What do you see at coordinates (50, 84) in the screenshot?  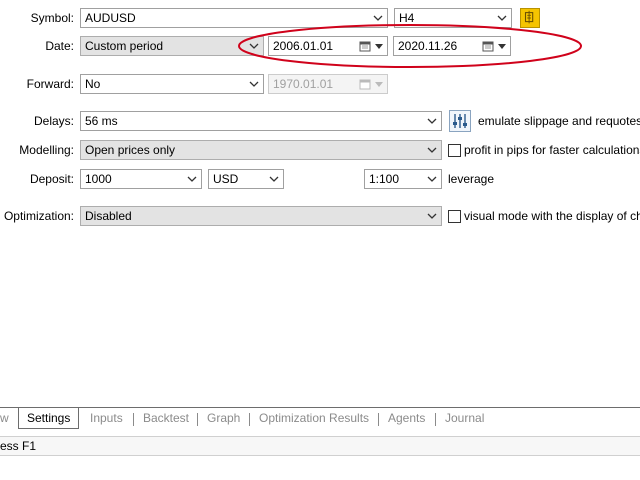 I see `forward-label: Forward:` at bounding box center [50, 84].